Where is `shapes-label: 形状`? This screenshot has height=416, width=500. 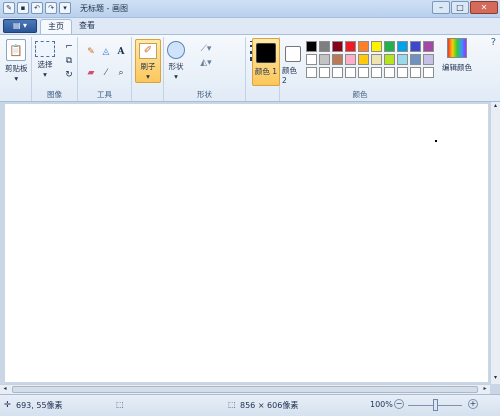 shapes-label: 形状 is located at coordinates (176, 66).